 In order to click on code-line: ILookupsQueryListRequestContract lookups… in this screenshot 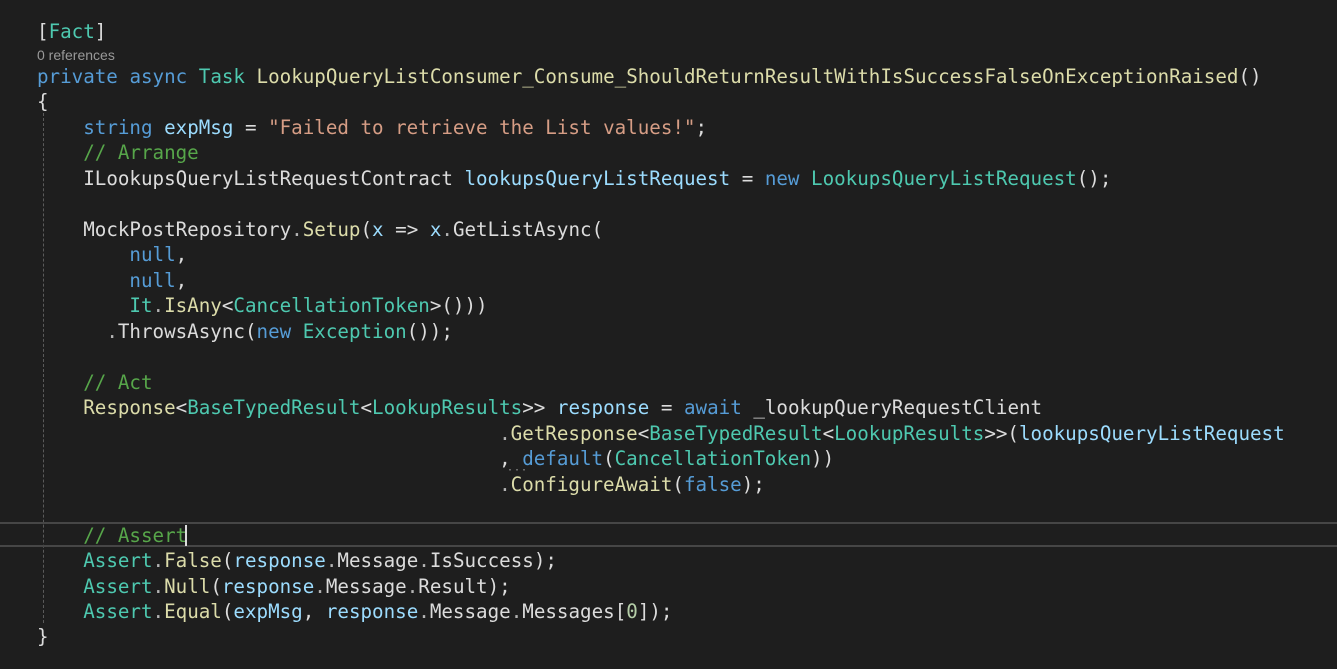, I will do `click(574, 179)`.